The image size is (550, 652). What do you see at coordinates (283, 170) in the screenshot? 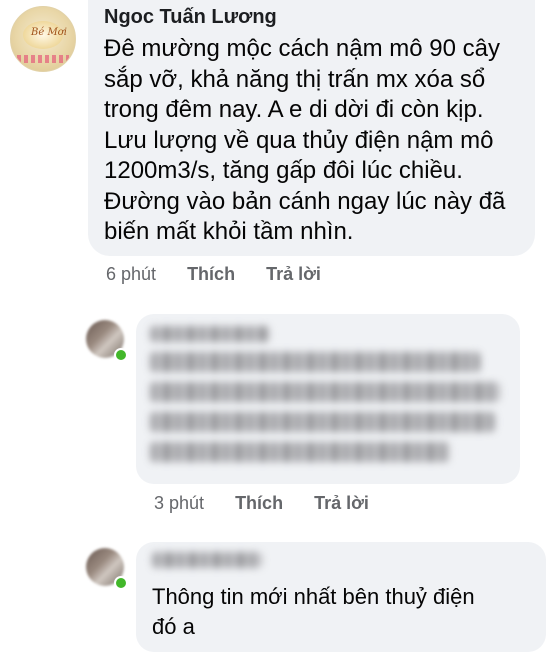
I see `comment-text-line: 1200m3/s, tăng gấp đôi lúc chiều.` at bounding box center [283, 170].